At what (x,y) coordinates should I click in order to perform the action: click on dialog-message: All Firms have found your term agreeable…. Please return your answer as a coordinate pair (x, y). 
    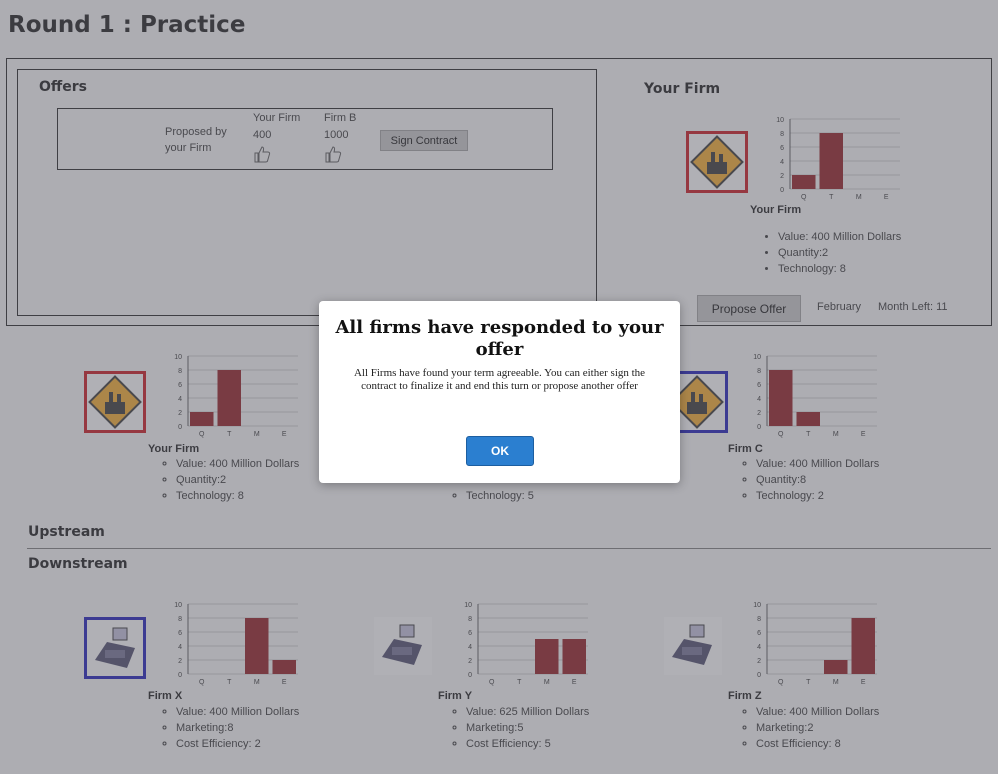
    Looking at the image, I should click on (499, 379).